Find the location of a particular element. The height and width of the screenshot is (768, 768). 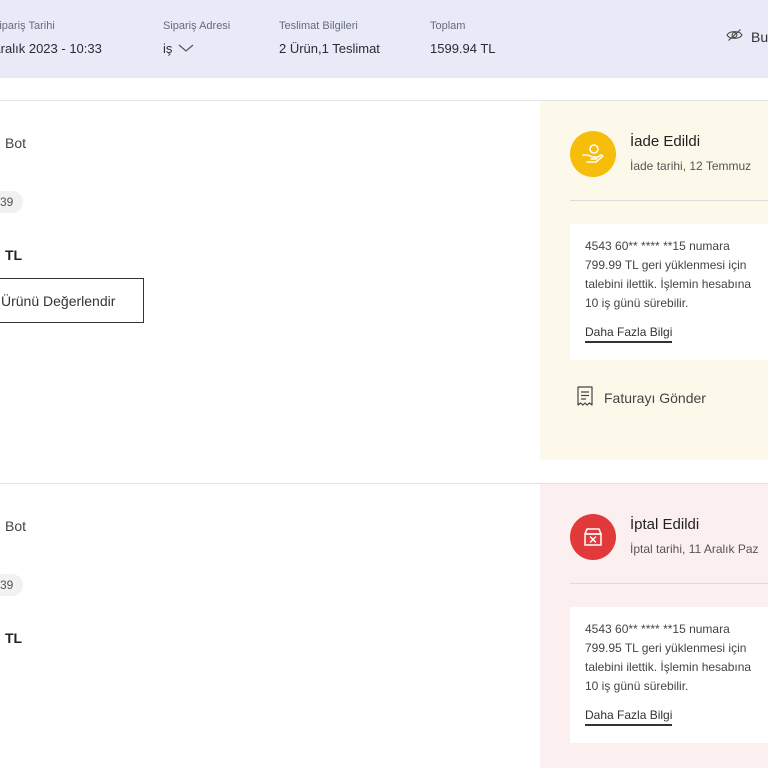

box-x-icon is located at coordinates (593, 537).